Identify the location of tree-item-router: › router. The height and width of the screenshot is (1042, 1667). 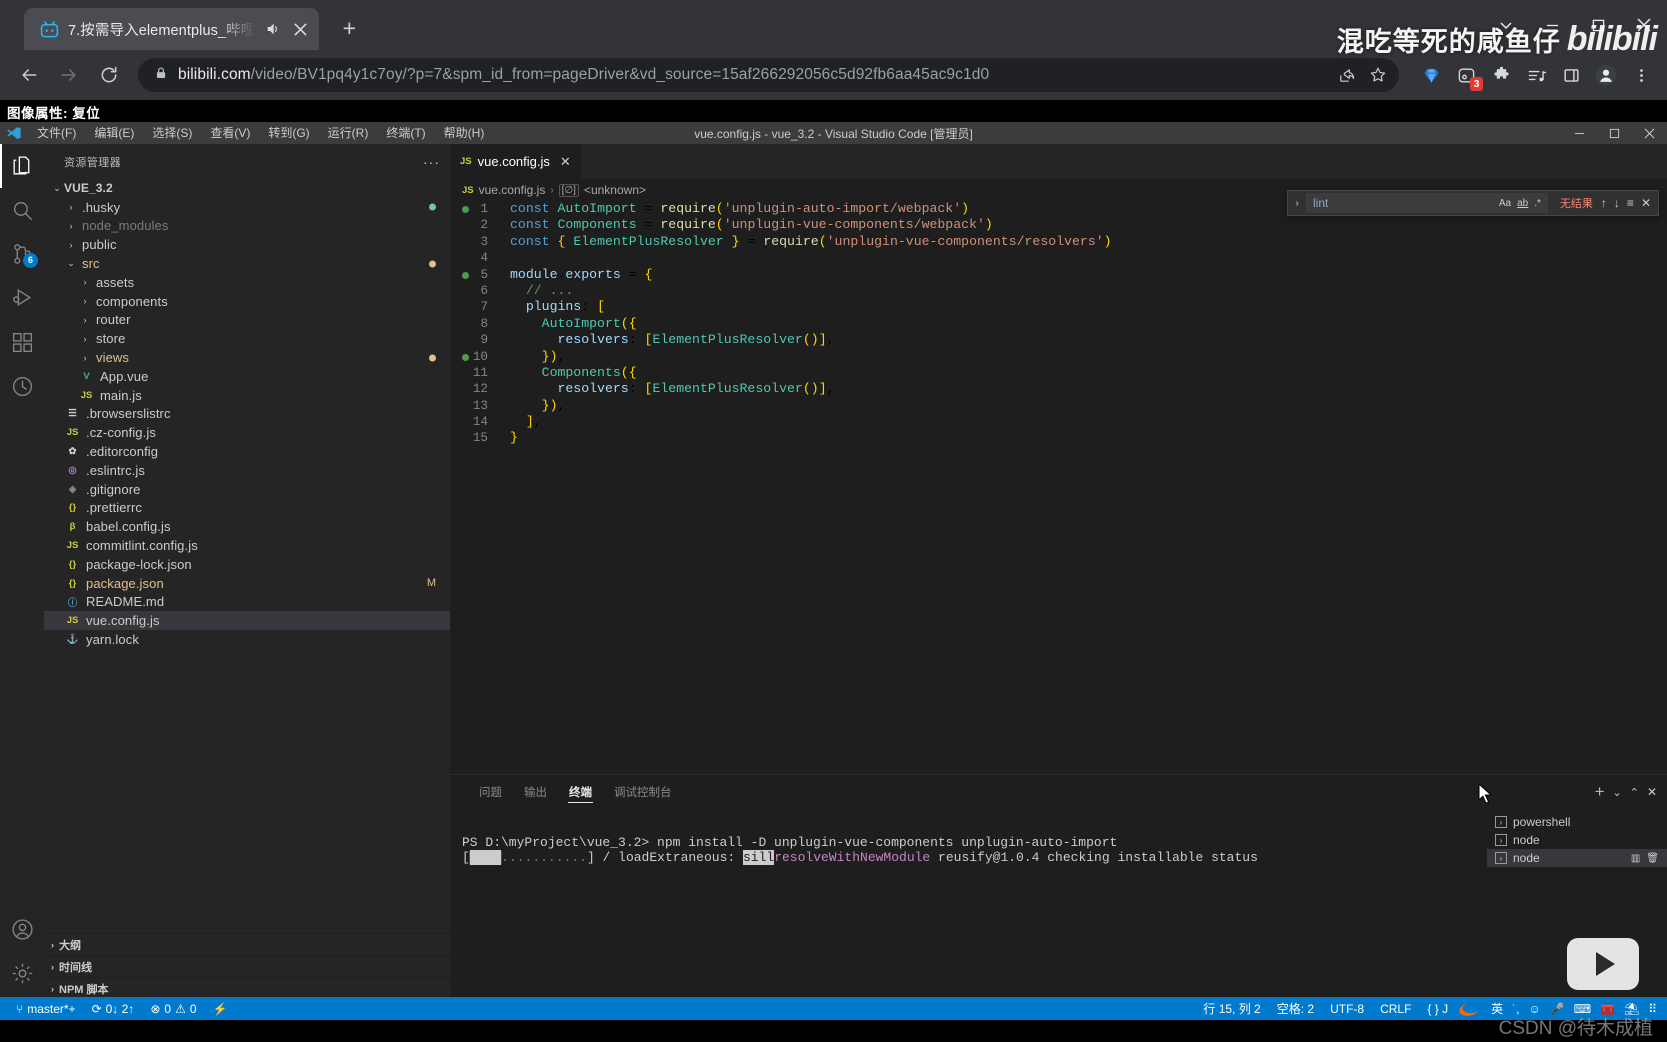
(247, 320).